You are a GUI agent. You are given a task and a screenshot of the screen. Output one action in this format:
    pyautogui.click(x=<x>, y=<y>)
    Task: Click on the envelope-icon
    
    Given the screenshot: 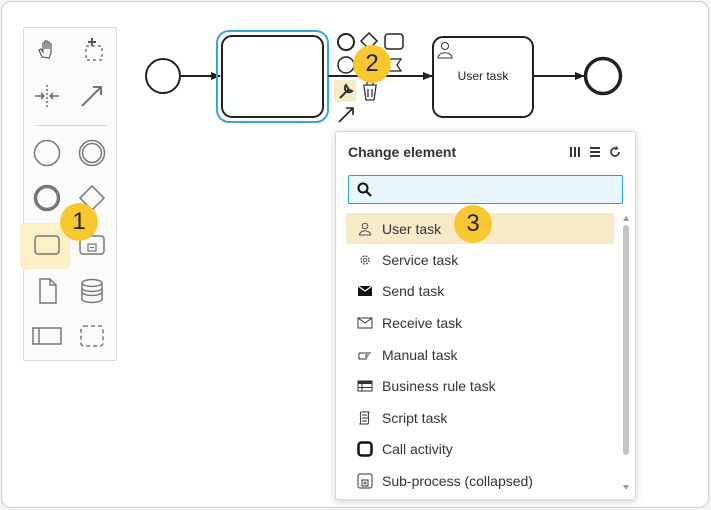 What is the action you would take?
    pyautogui.click(x=365, y=322)
    